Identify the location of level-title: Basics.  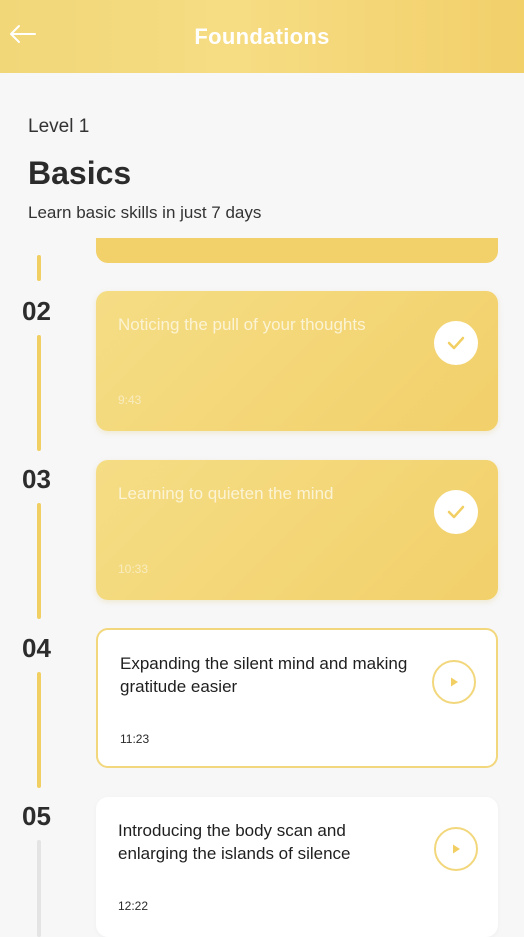
(80, 173).